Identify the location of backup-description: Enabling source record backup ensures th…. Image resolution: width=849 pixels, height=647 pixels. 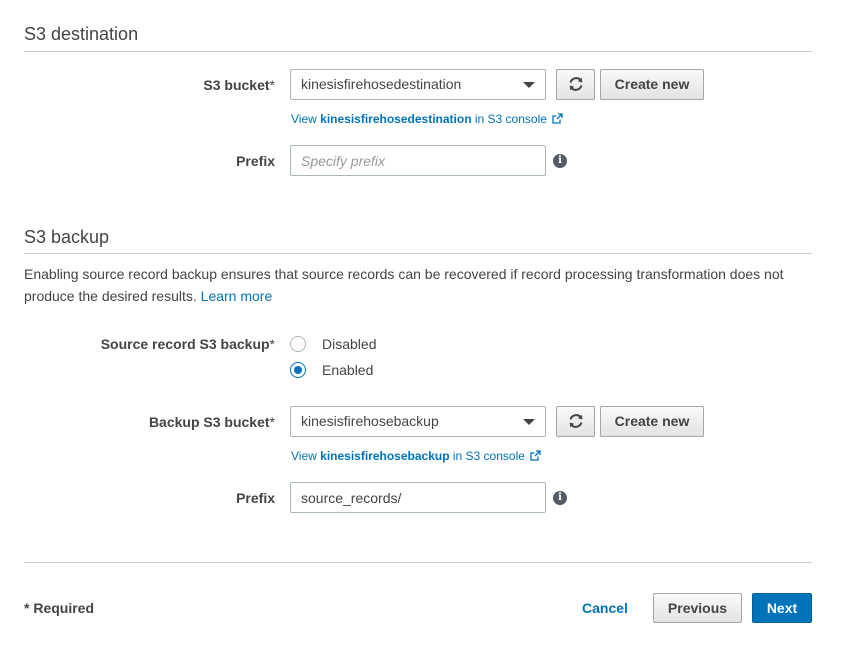
(419, 285).